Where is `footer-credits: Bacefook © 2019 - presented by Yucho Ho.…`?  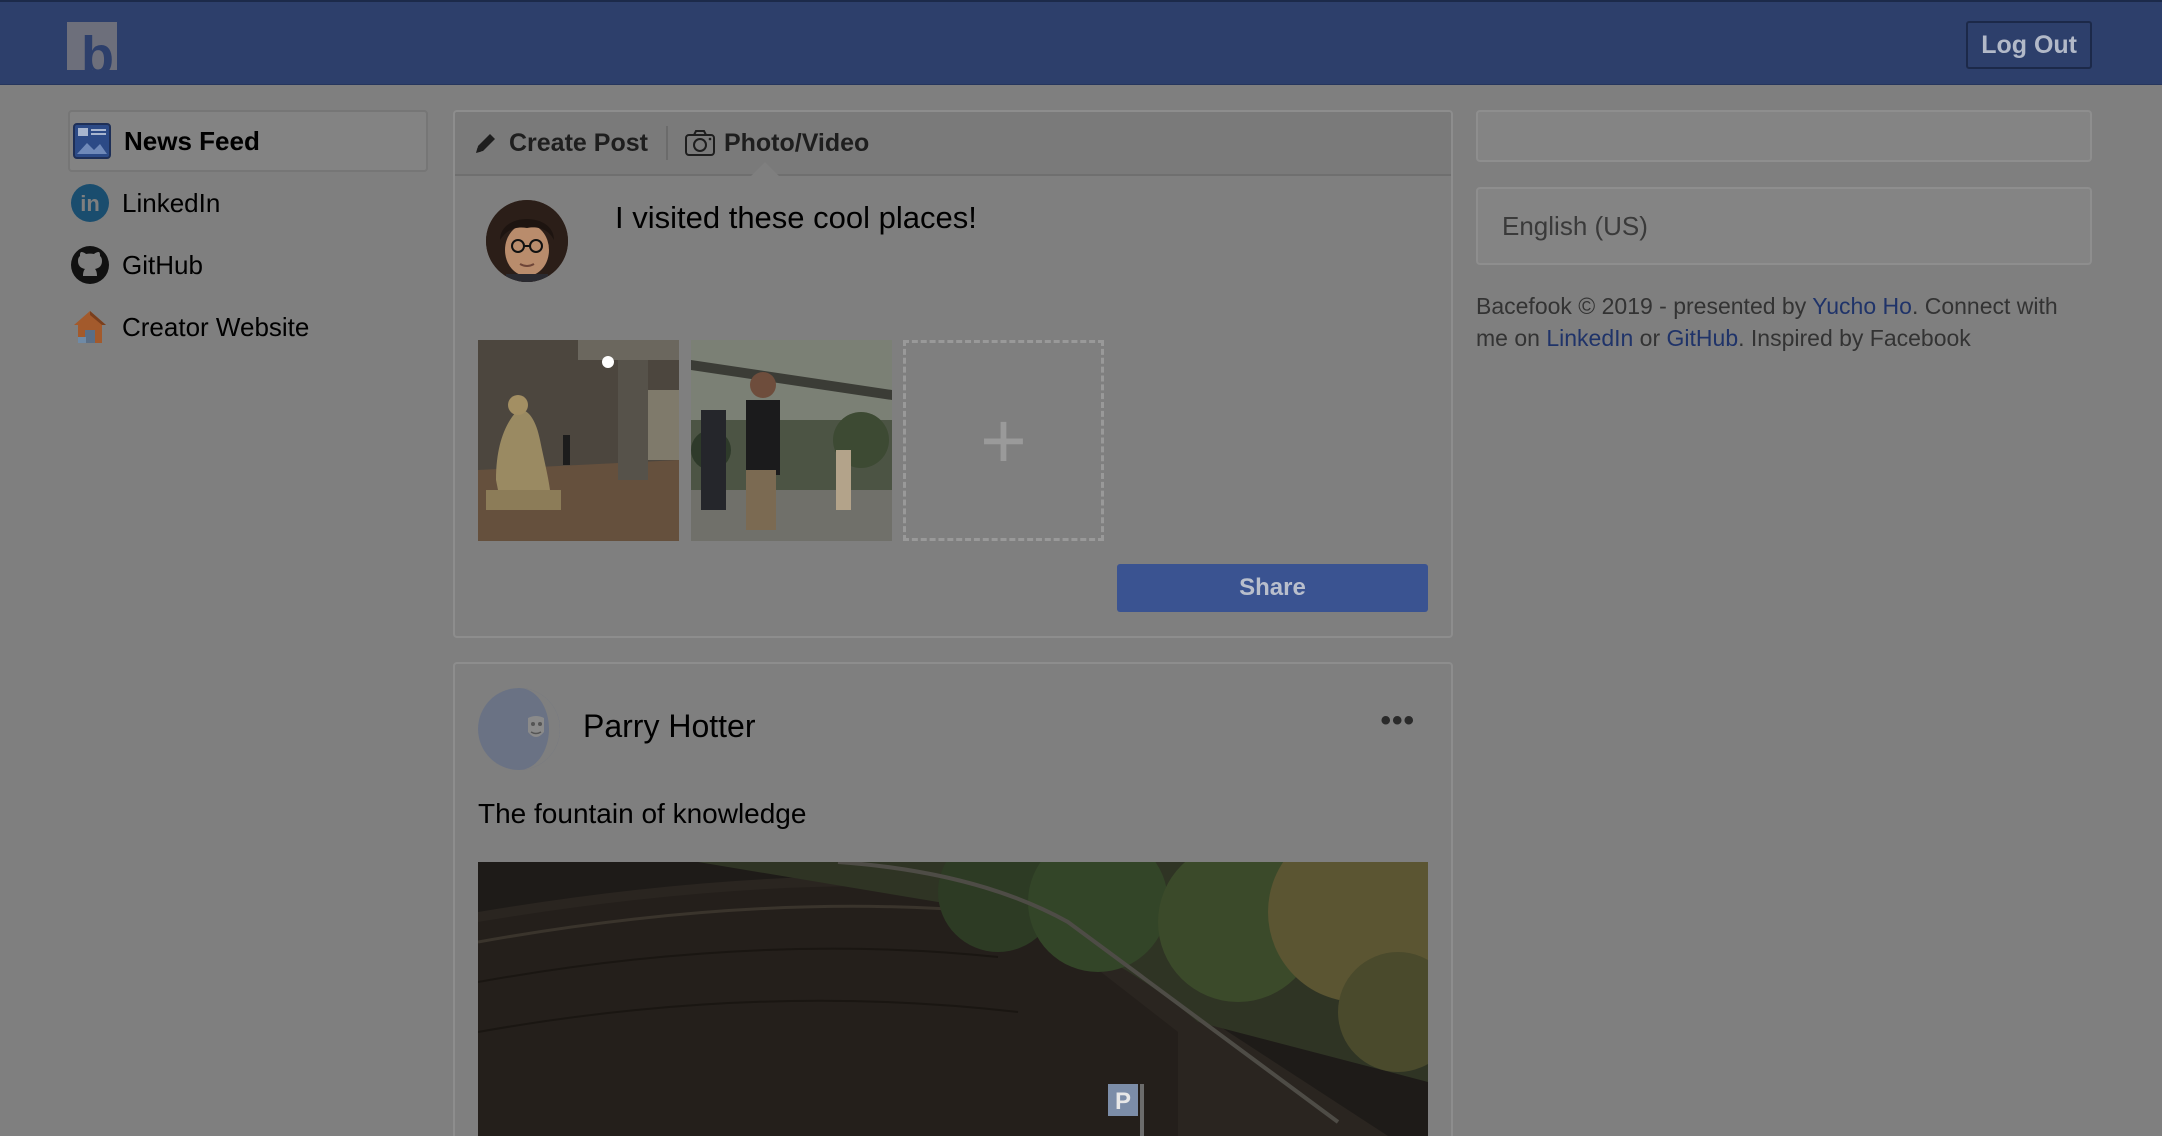 footer-credits: Bacefook © 2019 - presented by Yucho Ho.… is located at coordinates (1786, 322).